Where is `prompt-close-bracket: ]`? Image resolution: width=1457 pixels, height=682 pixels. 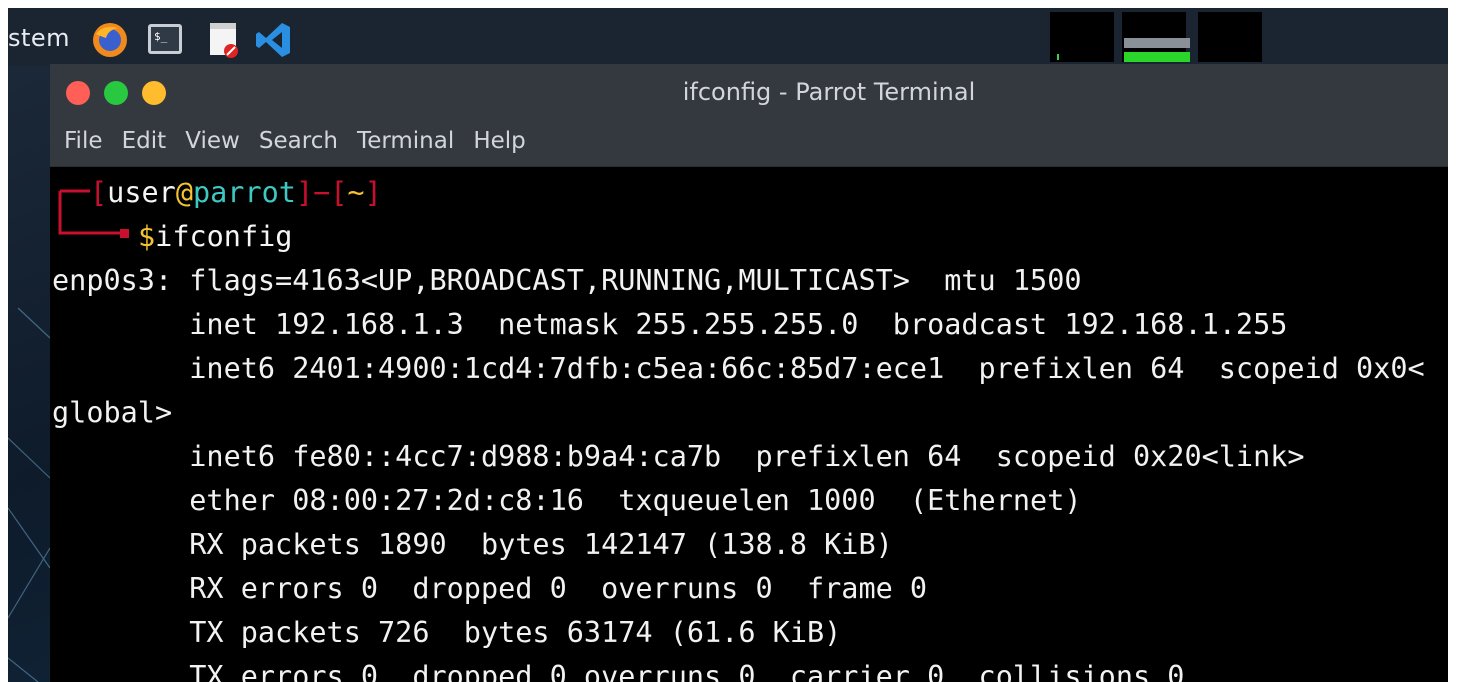
prompt-close-bracket: ] is located at coordinates (373, 192).